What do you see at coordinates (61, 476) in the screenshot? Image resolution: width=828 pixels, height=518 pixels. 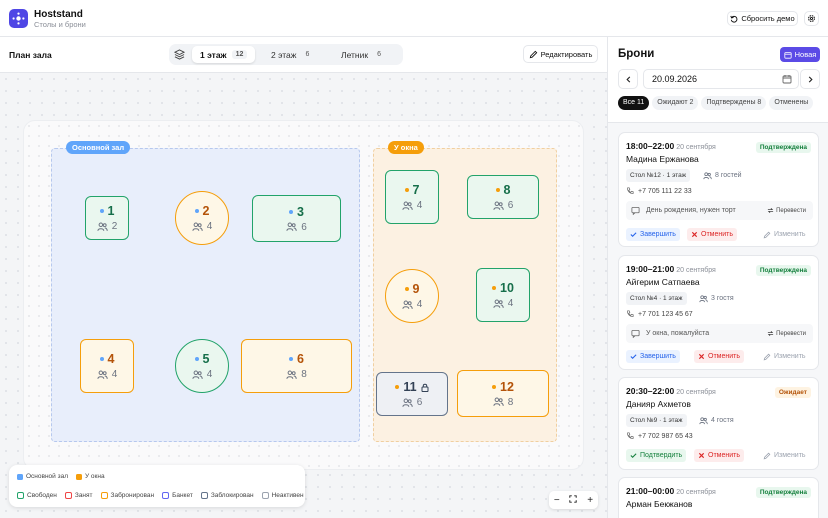 I see `legend-zones: Основной зал У окна` at bounding box center [61, 476].